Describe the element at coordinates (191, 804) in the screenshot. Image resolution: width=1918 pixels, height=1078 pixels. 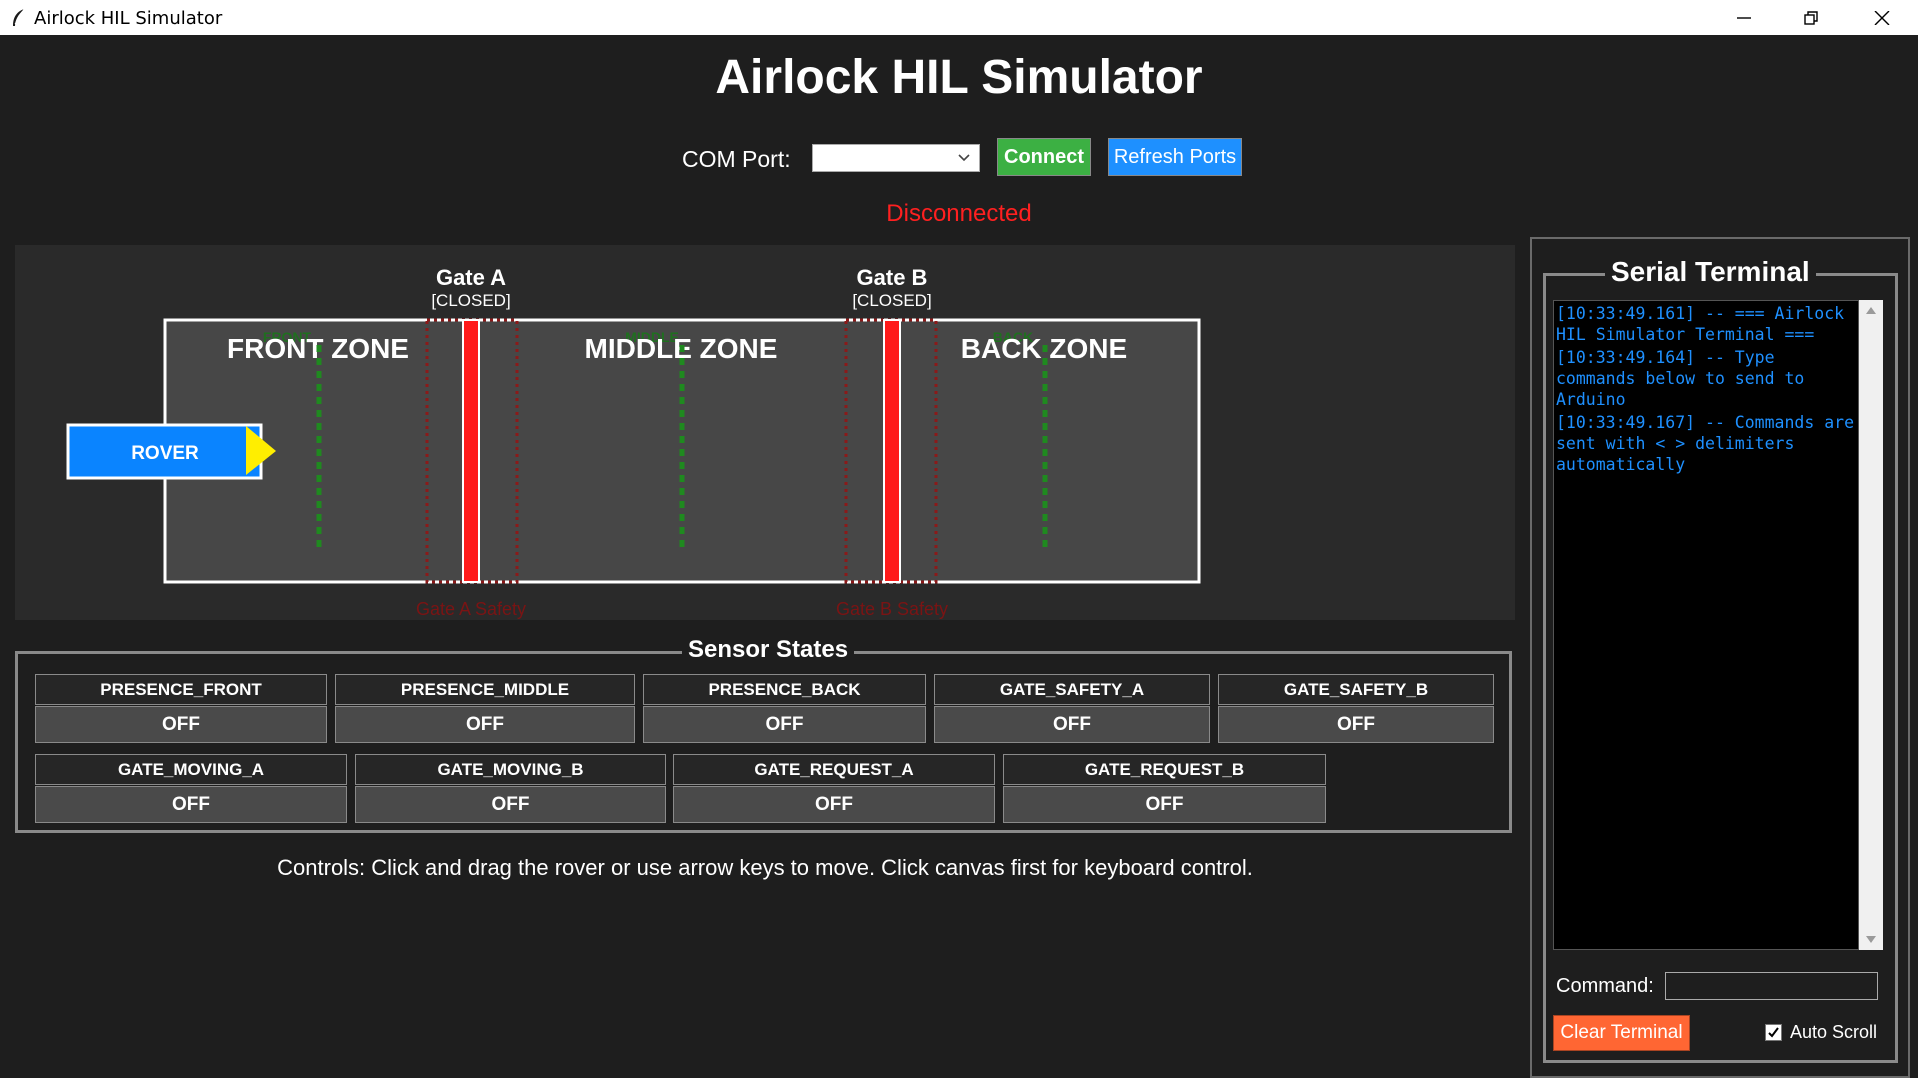
I see `sensor-value-gate-moving-a: OFF` at that location.